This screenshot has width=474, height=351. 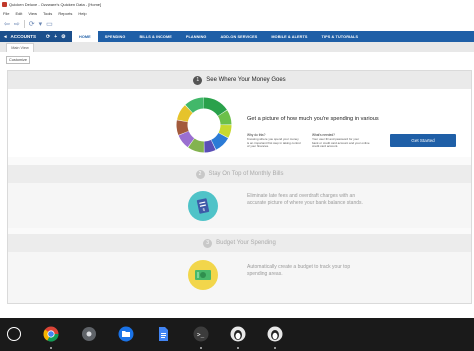 I want to click on why-line-3: of your finances., so click(x=258, y=146).